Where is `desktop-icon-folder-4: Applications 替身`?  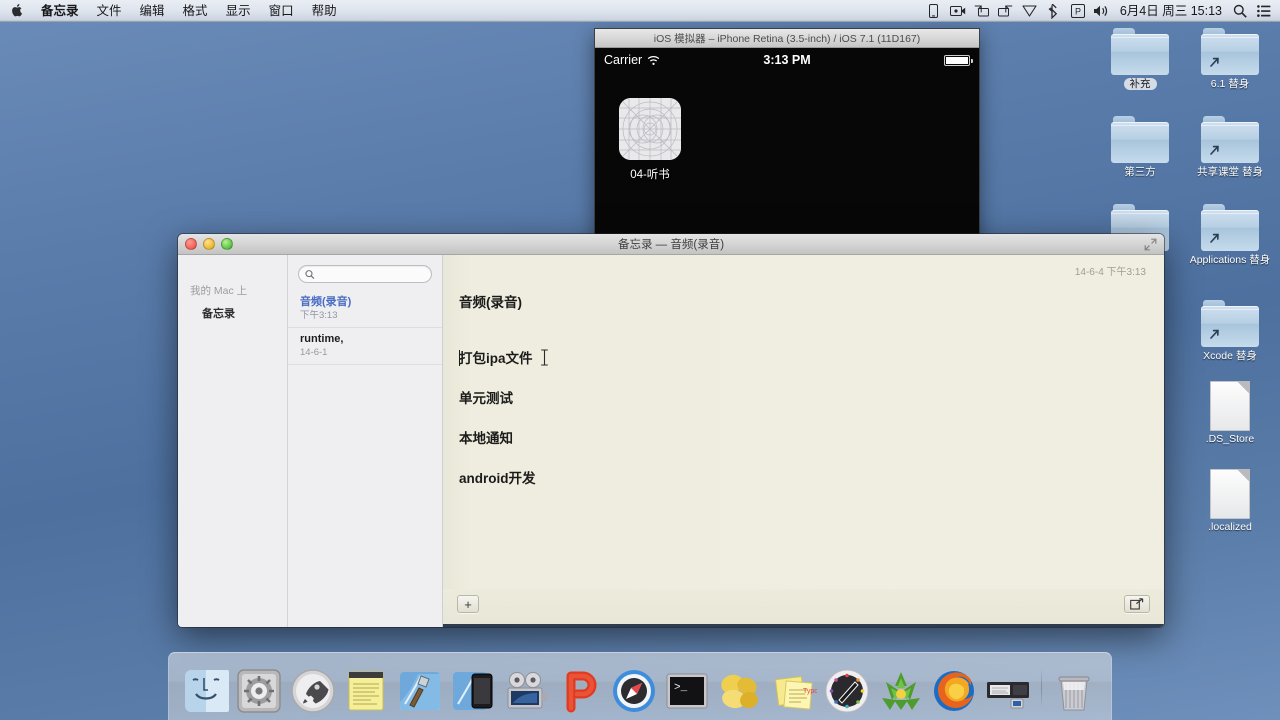 desktop-icon-folder-4: Applications 替身 is located at coordinates (1230, 233).